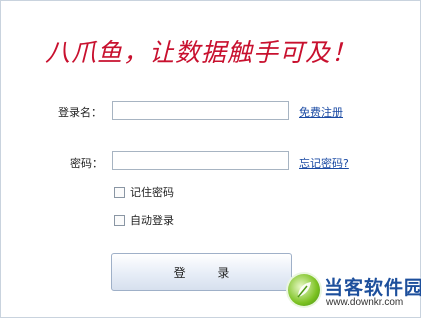 This screenshot has height=318, width=421. I want to click on register-link: 免费注册, so click(321, 112).